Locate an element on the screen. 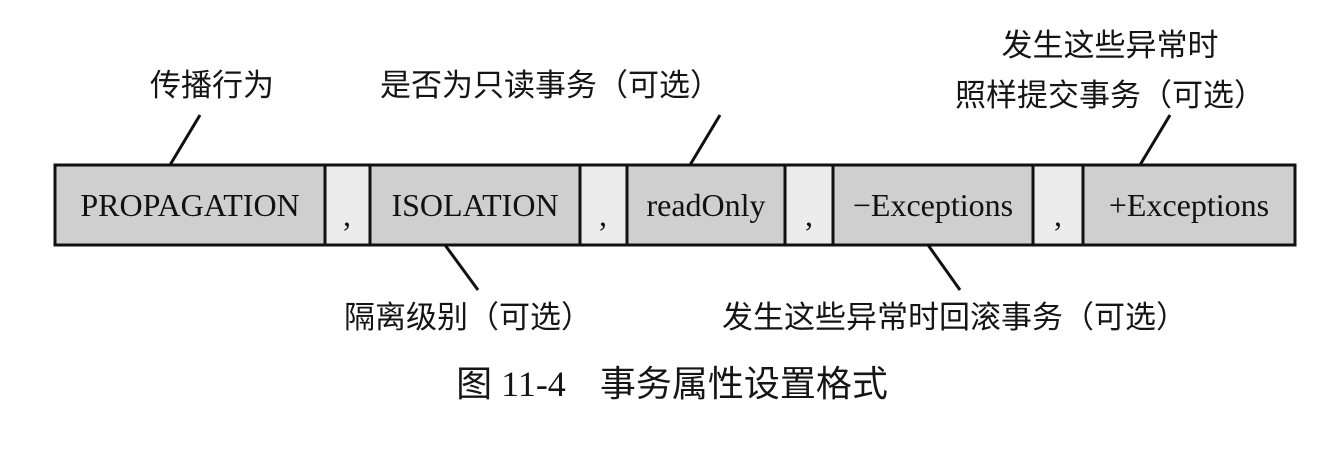 The height and width of the screenshot is (454, 1344). leader-line-commit is located at coordinates (1155, 140).